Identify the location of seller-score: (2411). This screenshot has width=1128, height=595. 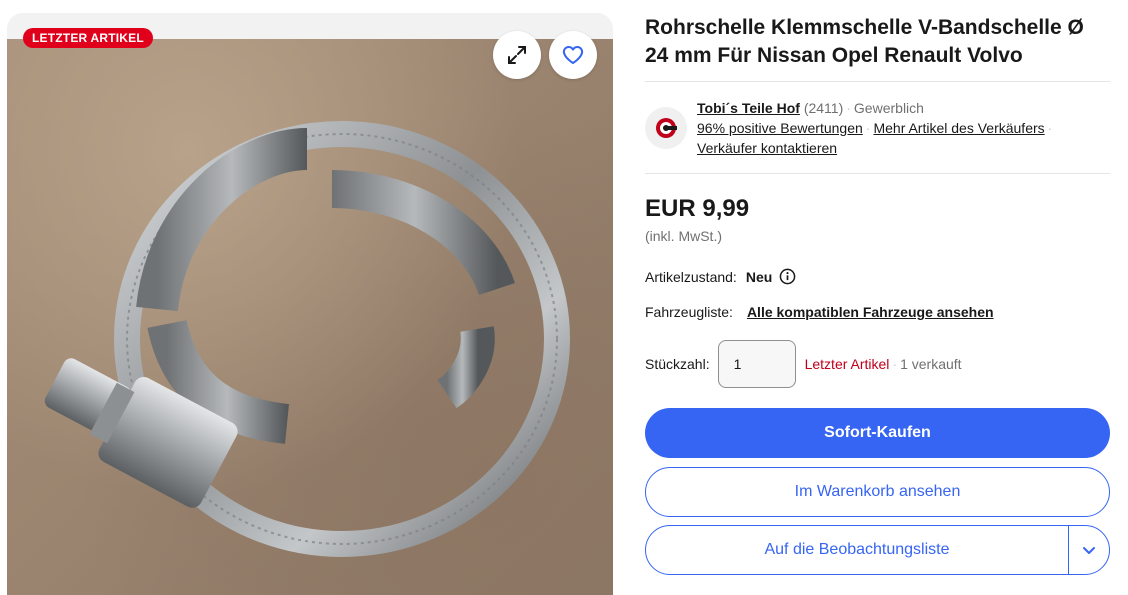
(823, 108).